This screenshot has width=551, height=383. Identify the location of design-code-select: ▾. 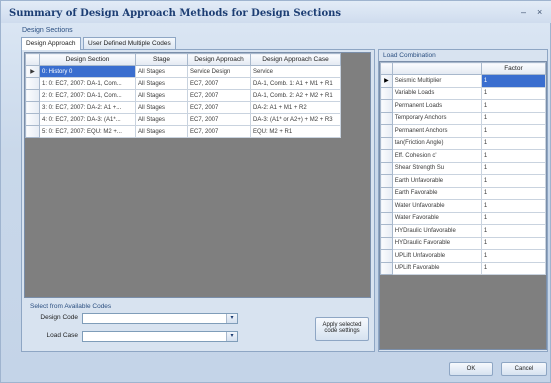
(160, 318).